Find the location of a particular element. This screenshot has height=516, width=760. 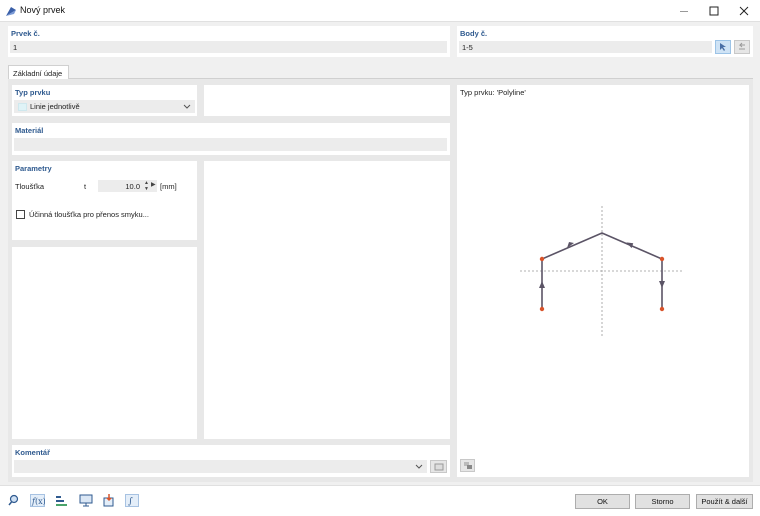

element-no-panel: Prvek č. 1 is located at coordinates (229, 41).